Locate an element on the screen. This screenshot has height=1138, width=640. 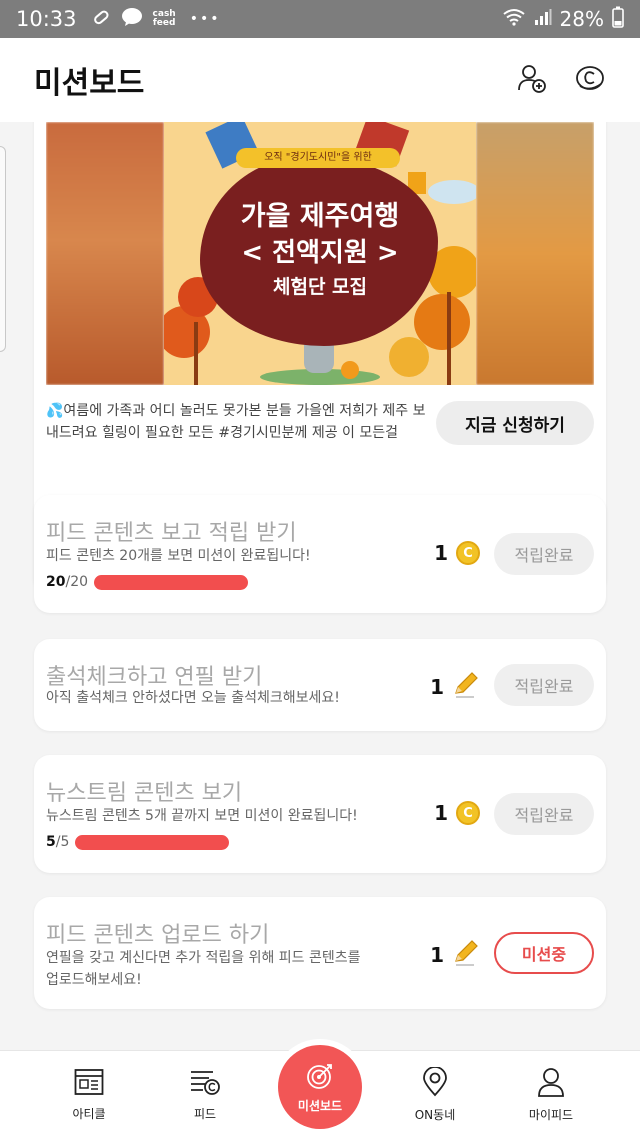
nav-article: 아티클 is located at coordinates (89, 1094).